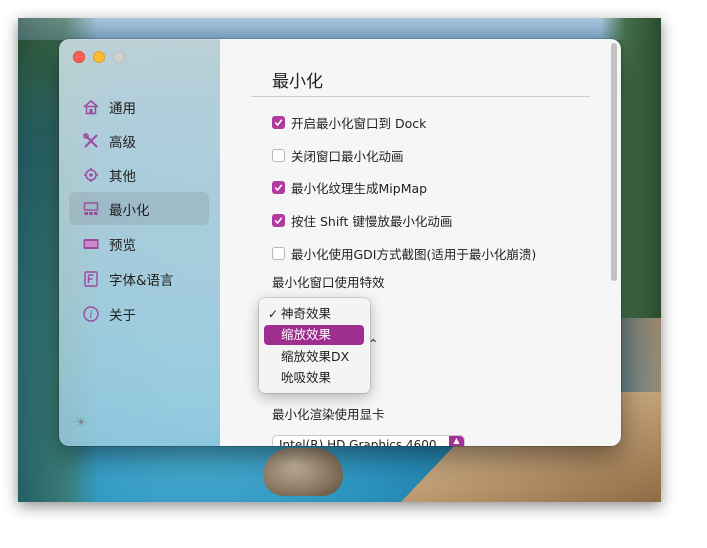 This screenshot has width=707, height=548. I want to click on menu-item-suck-effect: 吮吸效果, so click(314, 378).